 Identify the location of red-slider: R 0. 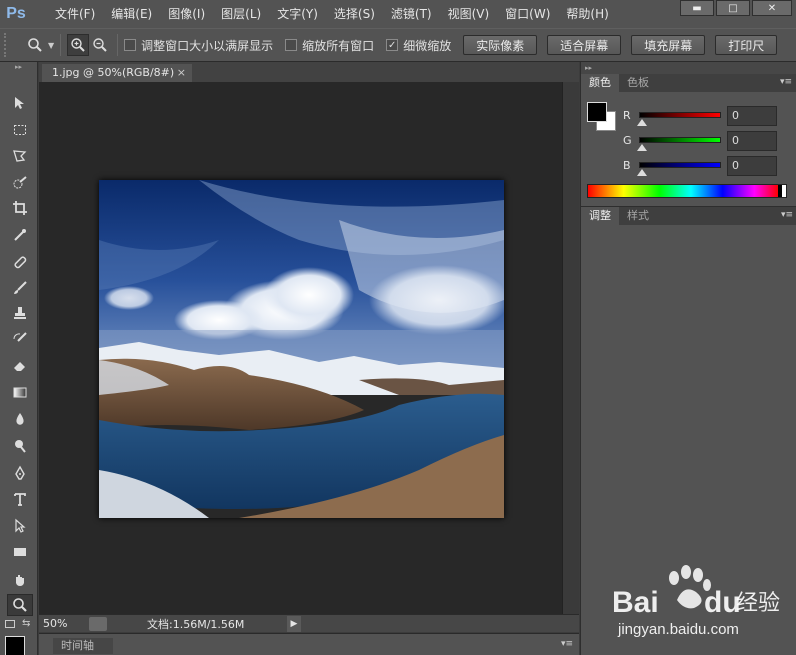
(708, 117).